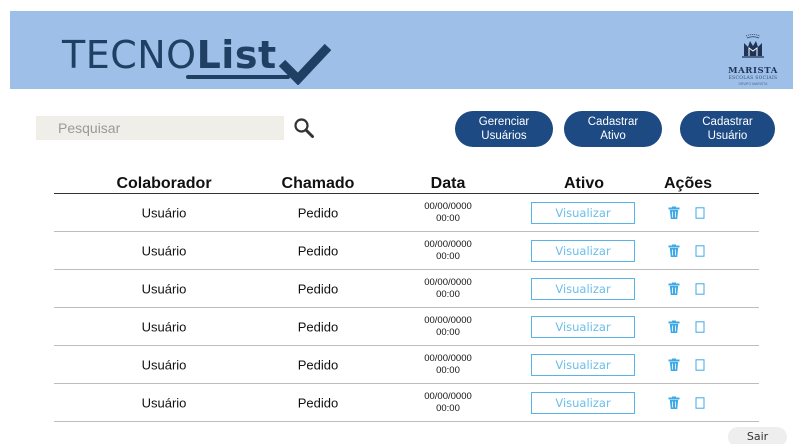 The height and width of the screenshot is (444, 793). I want to click on checkmark-icon, so click(305, 64).